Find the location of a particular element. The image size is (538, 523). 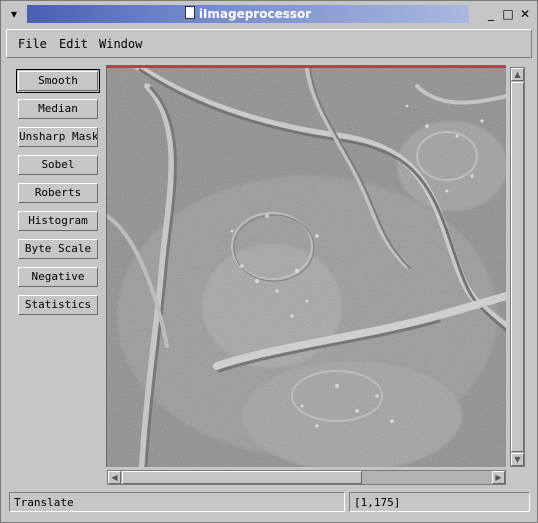

status-mode: Translate is located at coordinates (177, 502).